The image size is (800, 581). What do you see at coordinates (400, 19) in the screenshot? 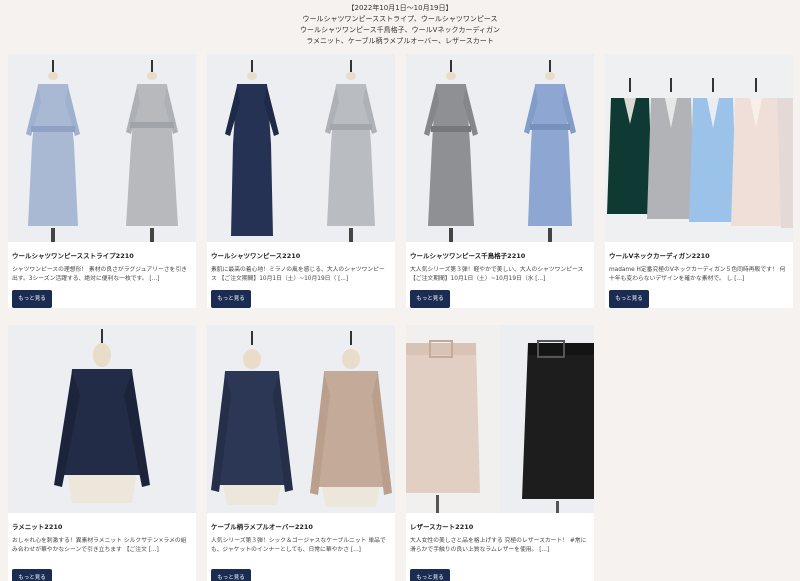
I see `header-products-line-1: ウールシャツワンピースストライプ、ウールシャツワンピース` at bounding box center [400, 19].